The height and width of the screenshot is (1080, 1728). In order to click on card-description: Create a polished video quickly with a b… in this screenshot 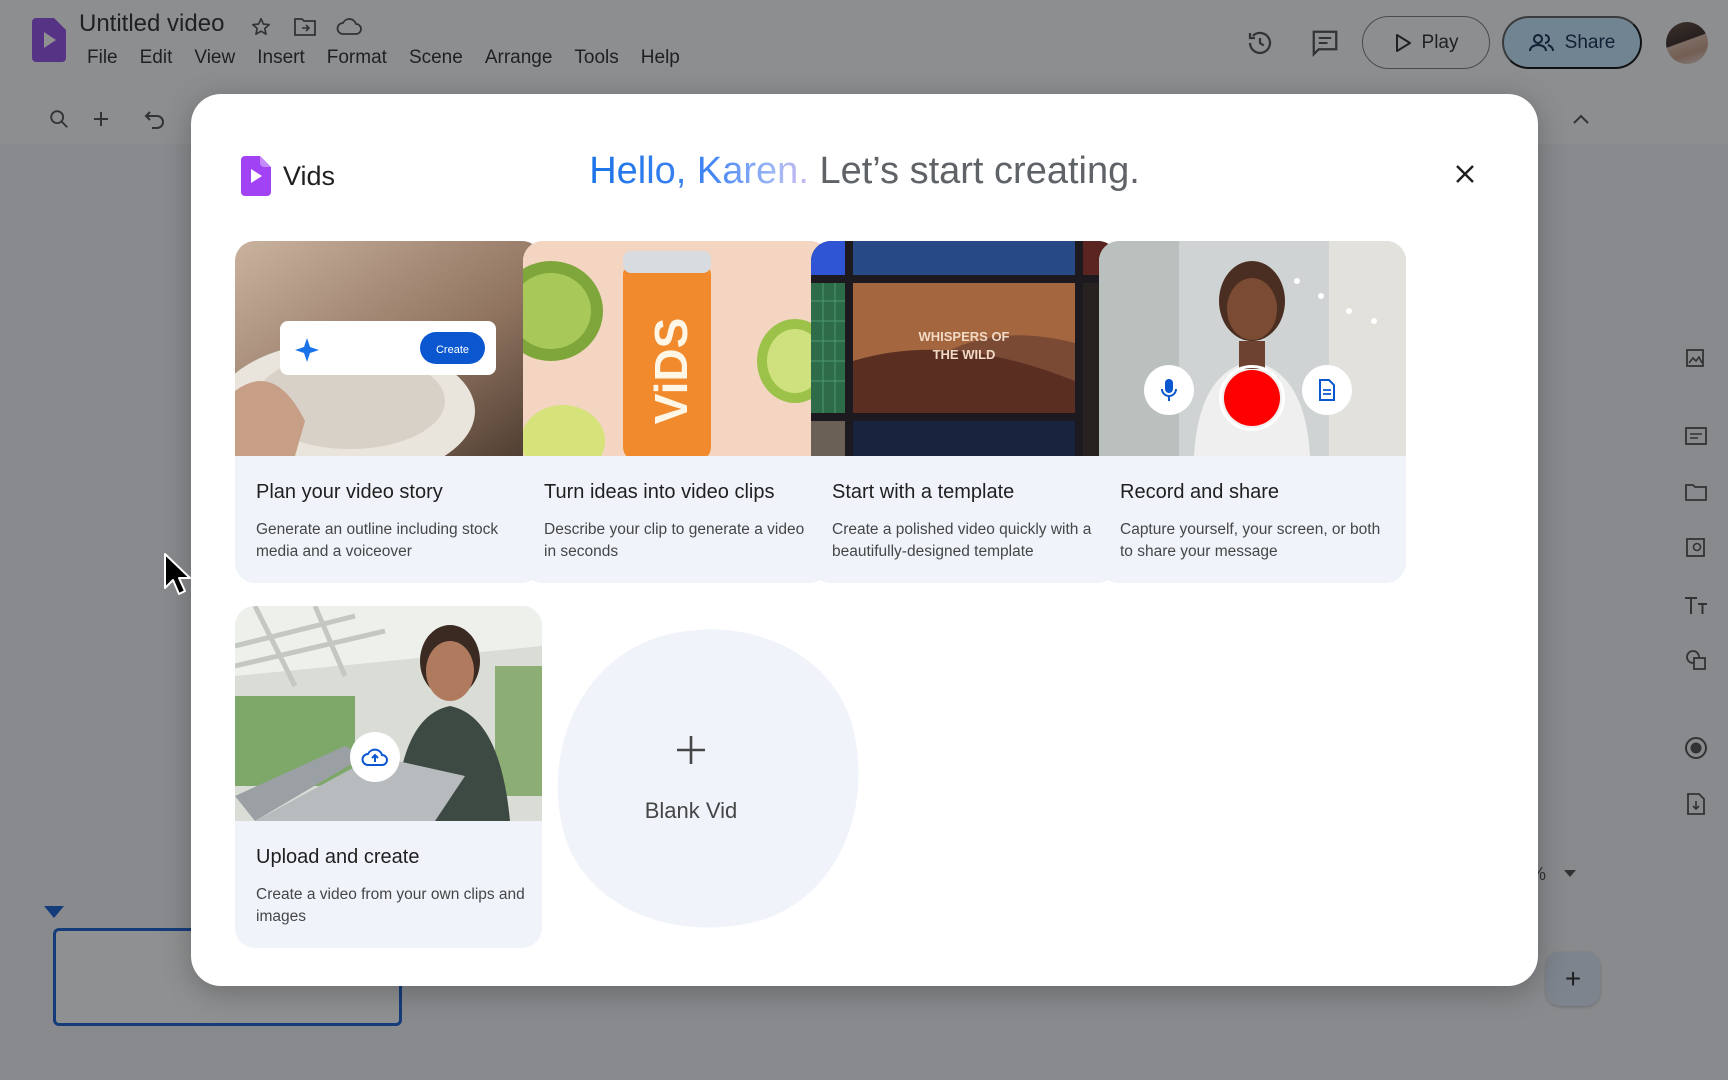, I will do `click(962, 540)`.